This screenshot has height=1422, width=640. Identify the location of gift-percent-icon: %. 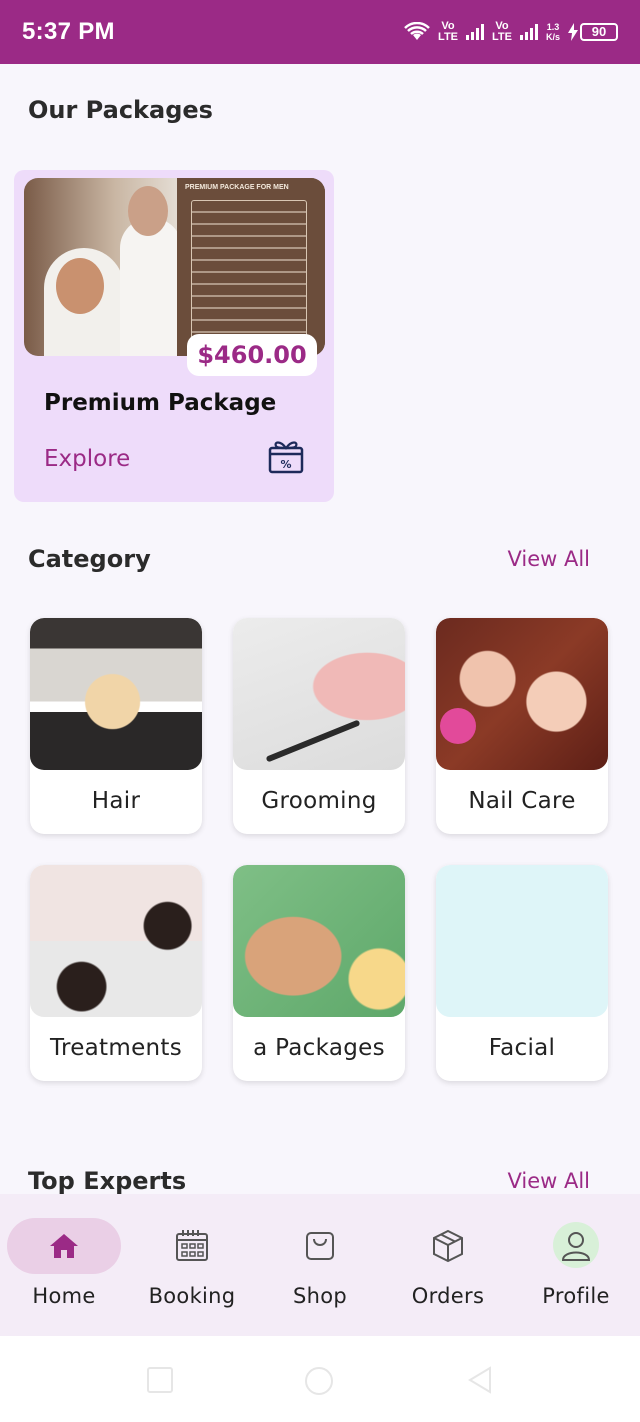
(286, 456).